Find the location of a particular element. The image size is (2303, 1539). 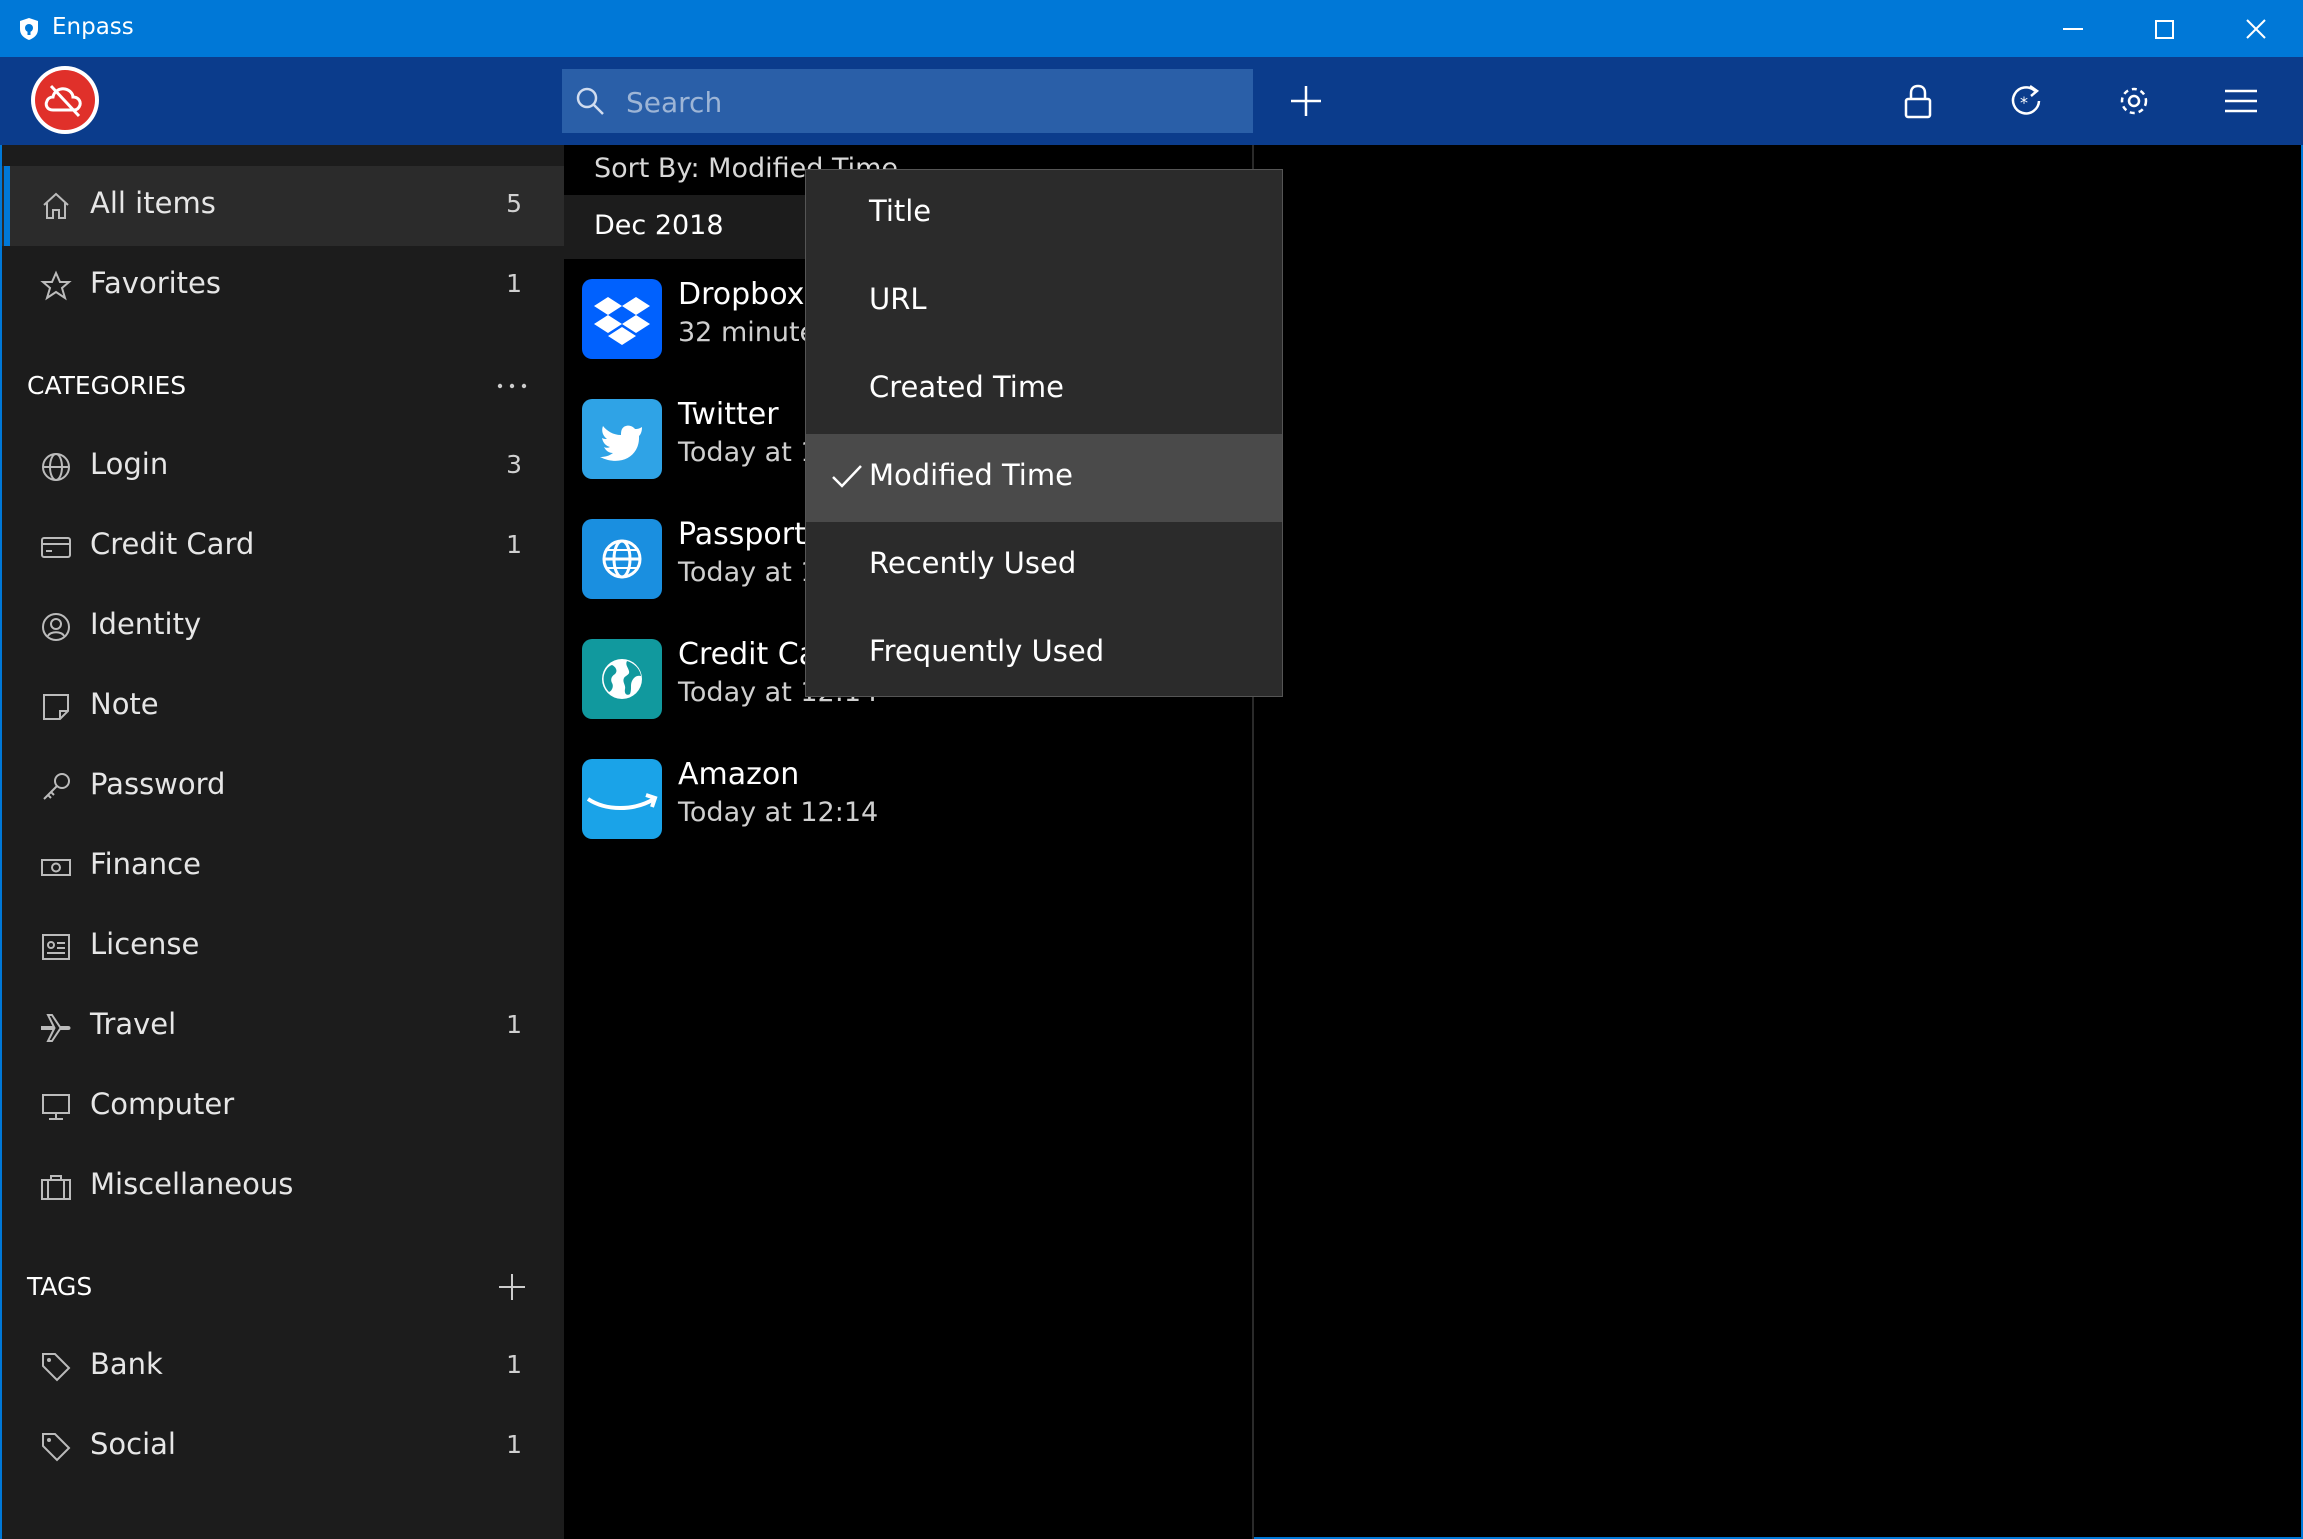

maximize-button is located at coordinates (2164, 28).